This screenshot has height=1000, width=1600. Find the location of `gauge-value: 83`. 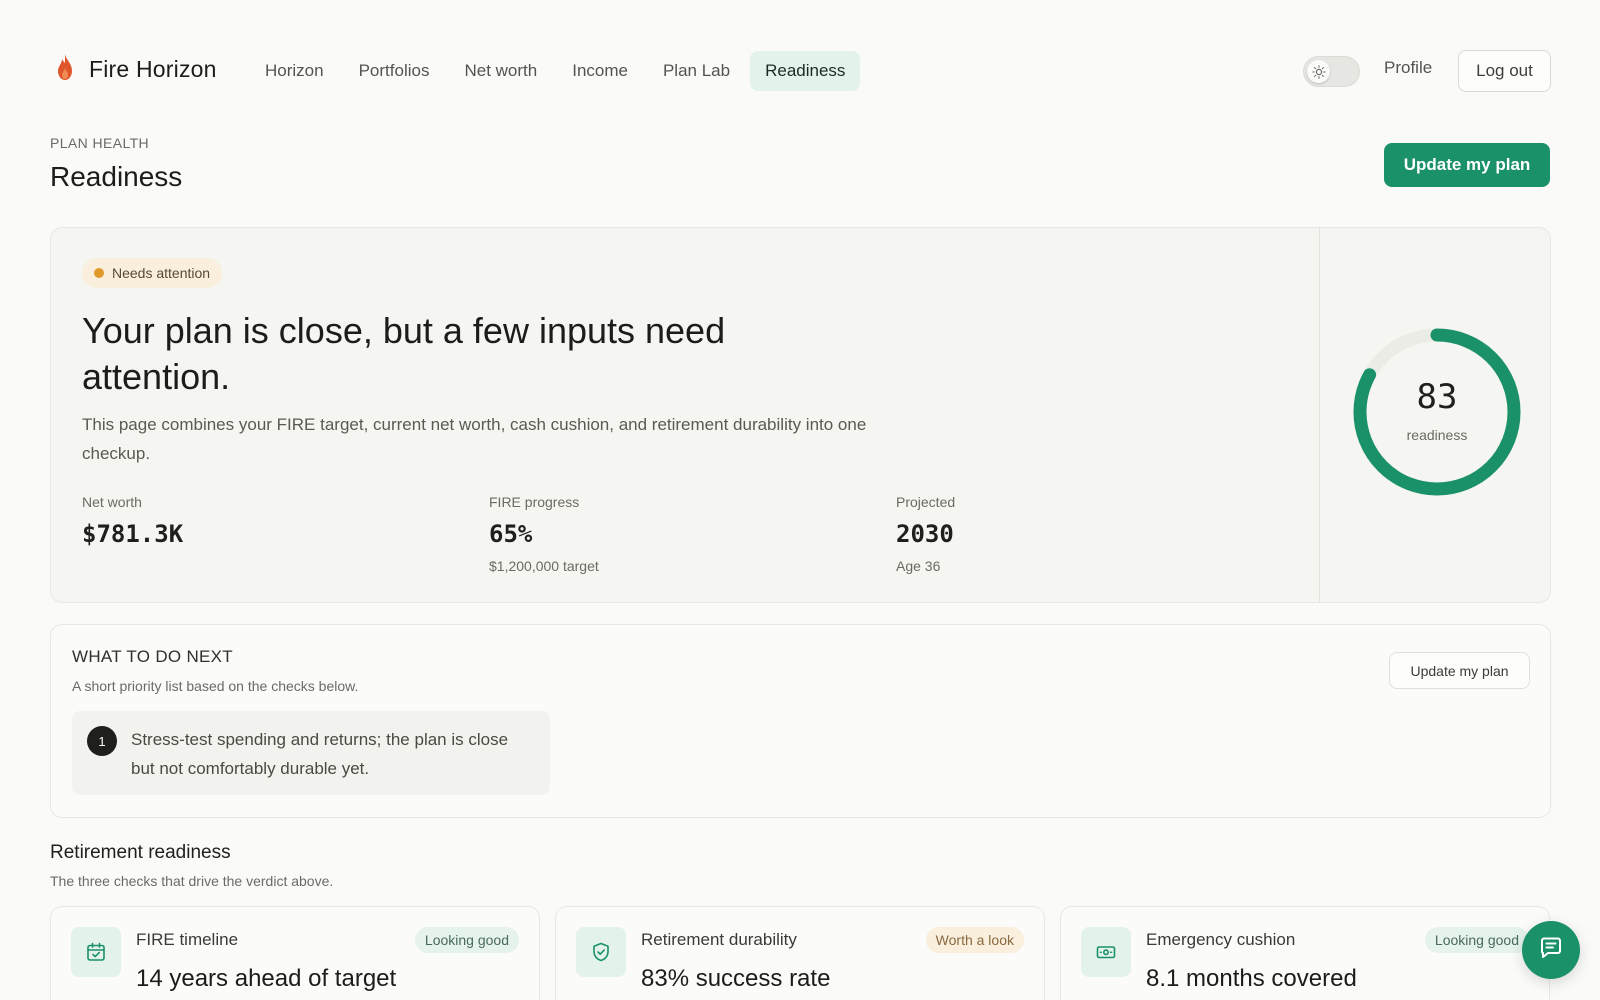

gauge-value: 83 is located at coordinates (1437, 397).